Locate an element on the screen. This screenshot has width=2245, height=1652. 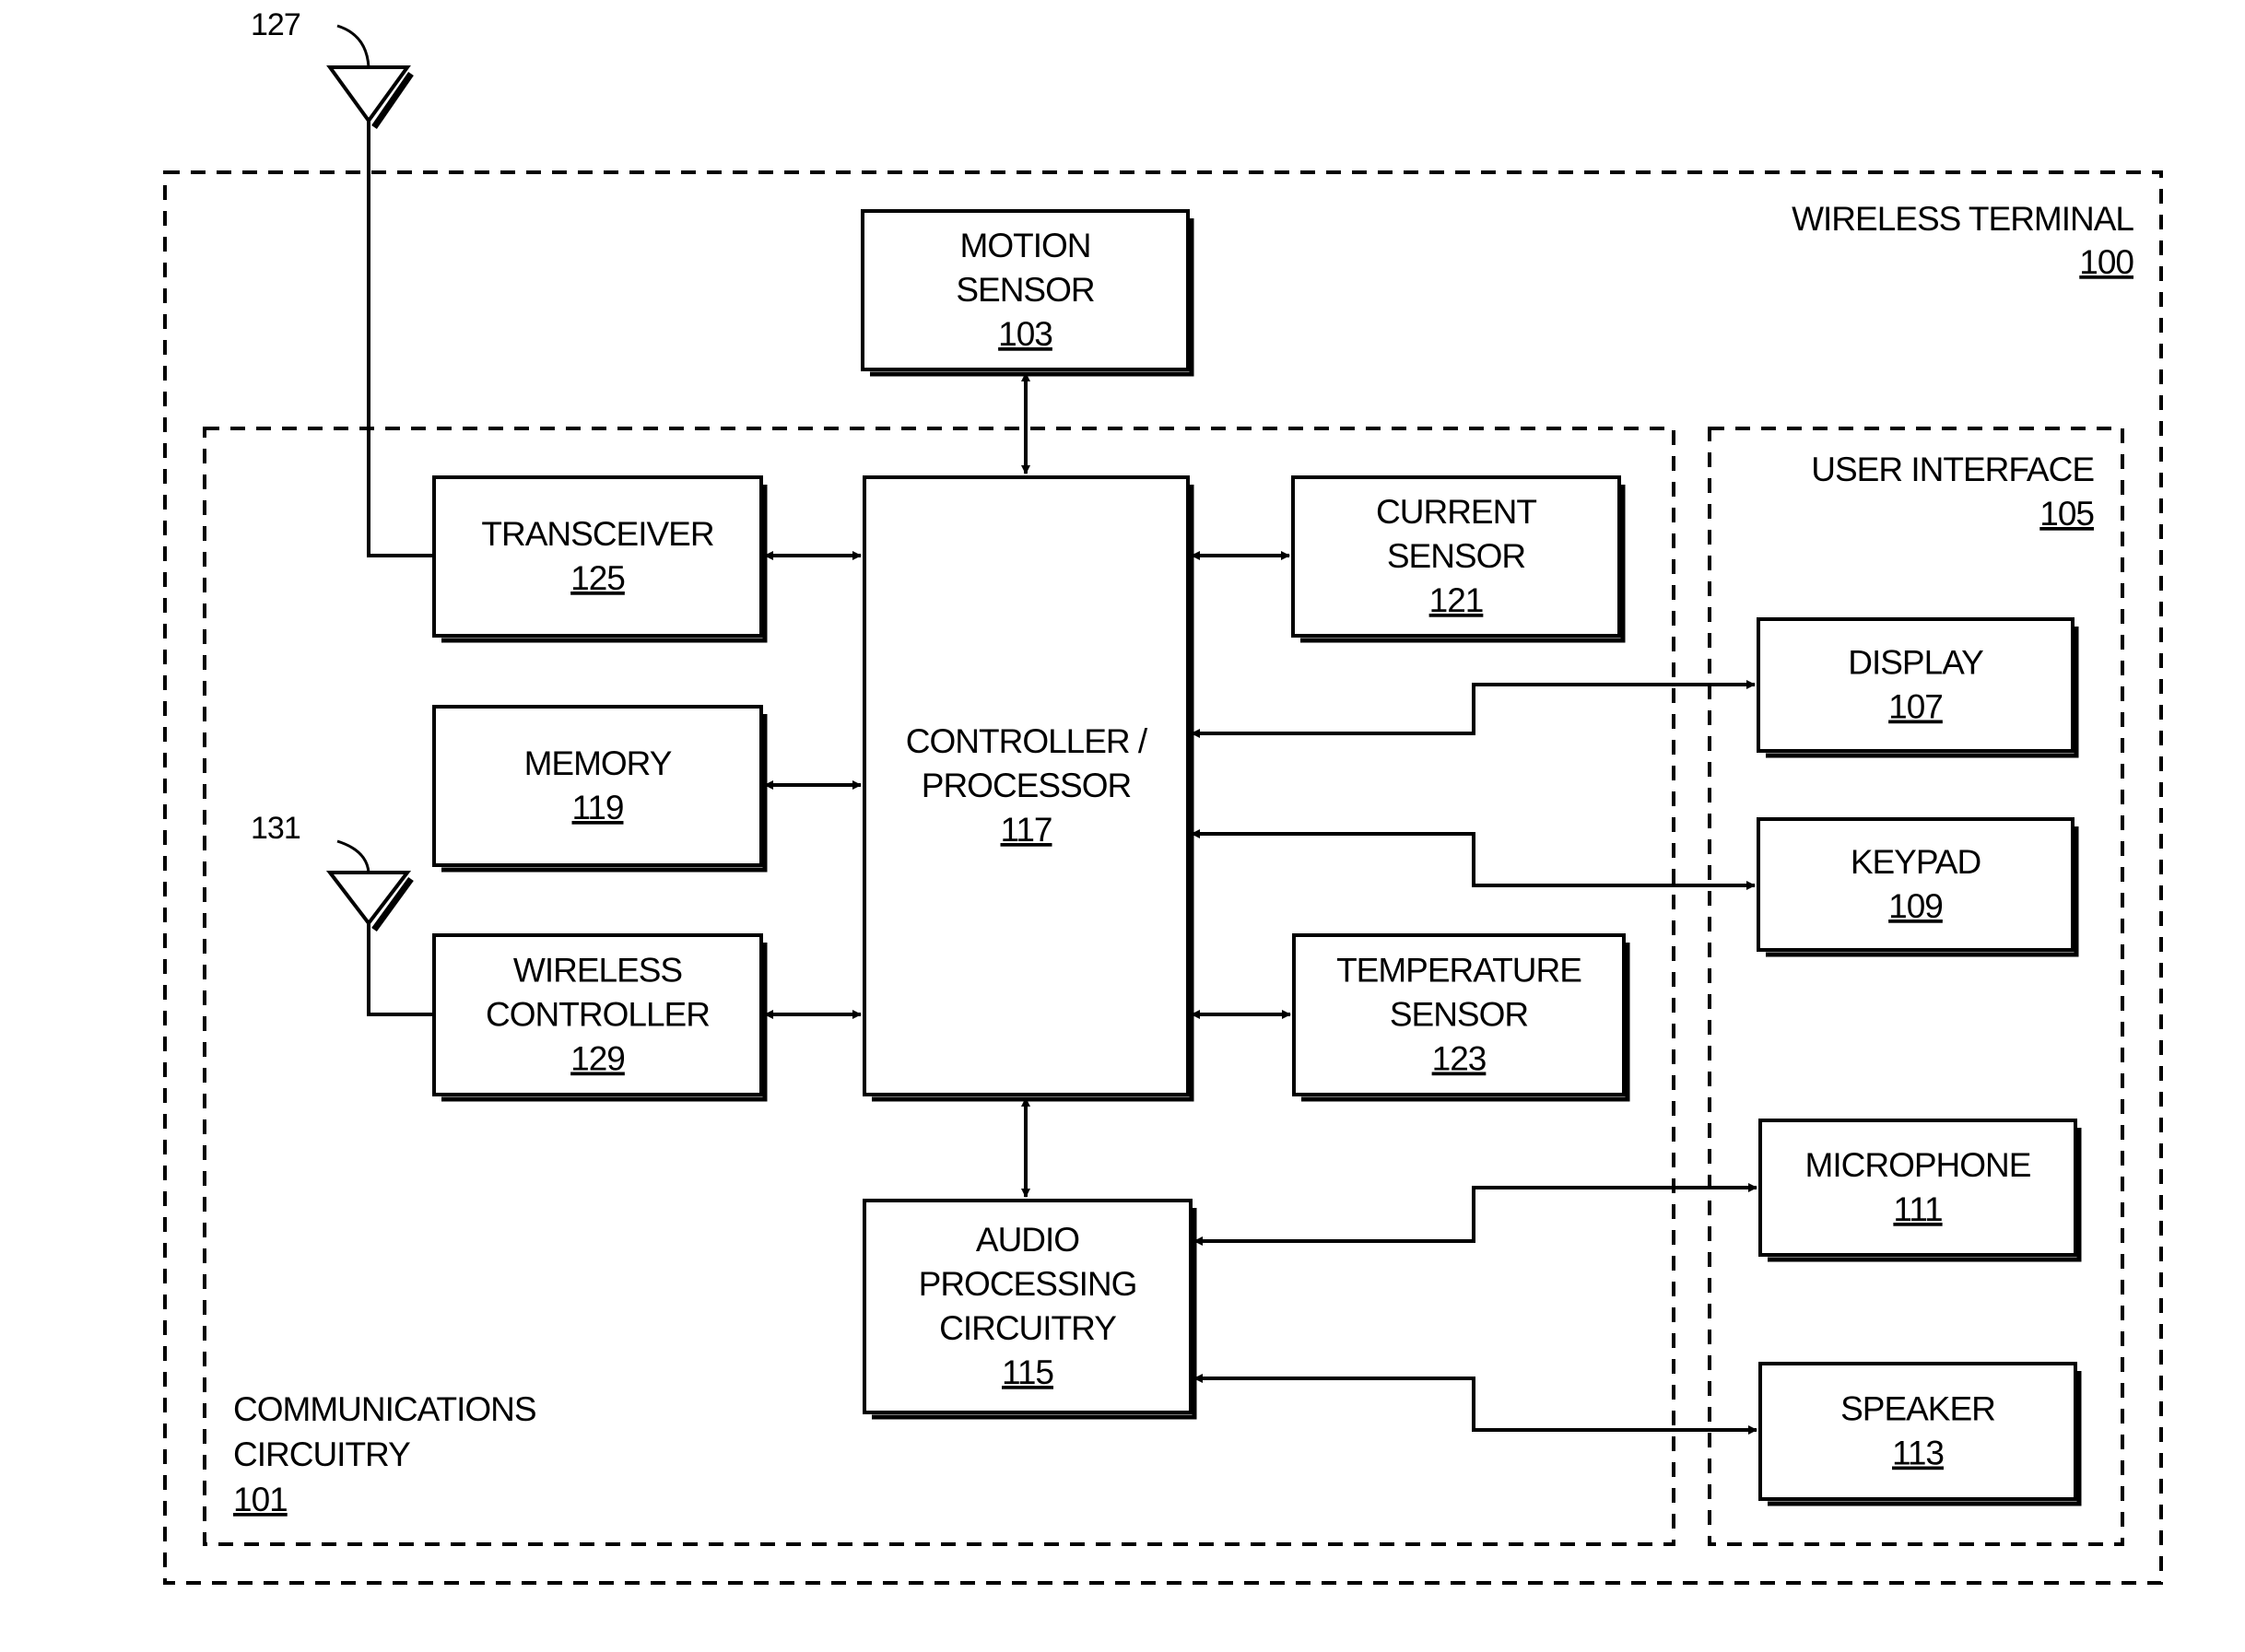
block-label-line: TEMPERATURE is located at coordinates (1458, 971).